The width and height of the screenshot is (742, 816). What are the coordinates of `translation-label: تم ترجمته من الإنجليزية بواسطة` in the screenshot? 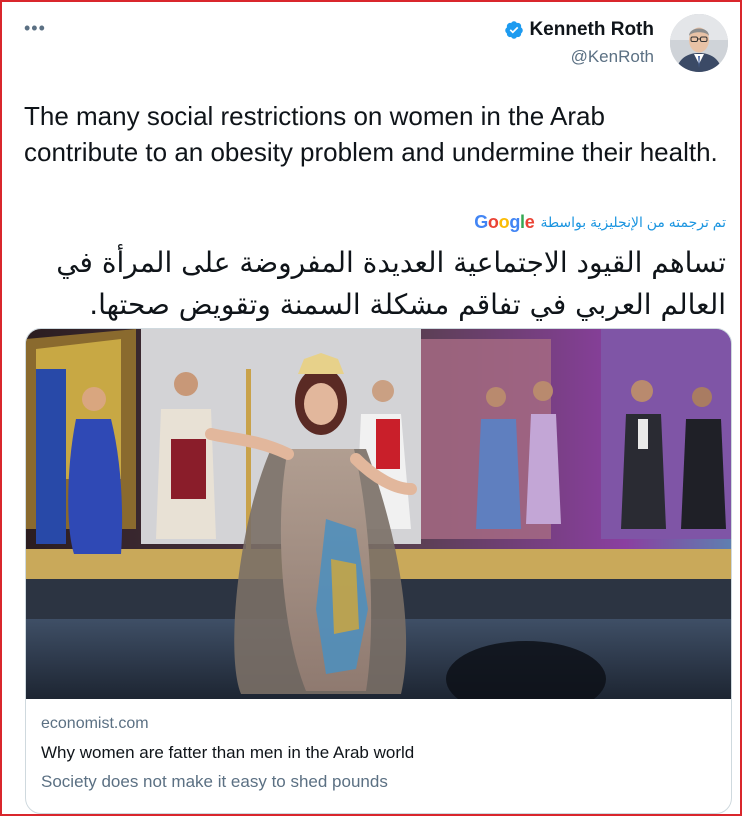 It's located at (633, 222).